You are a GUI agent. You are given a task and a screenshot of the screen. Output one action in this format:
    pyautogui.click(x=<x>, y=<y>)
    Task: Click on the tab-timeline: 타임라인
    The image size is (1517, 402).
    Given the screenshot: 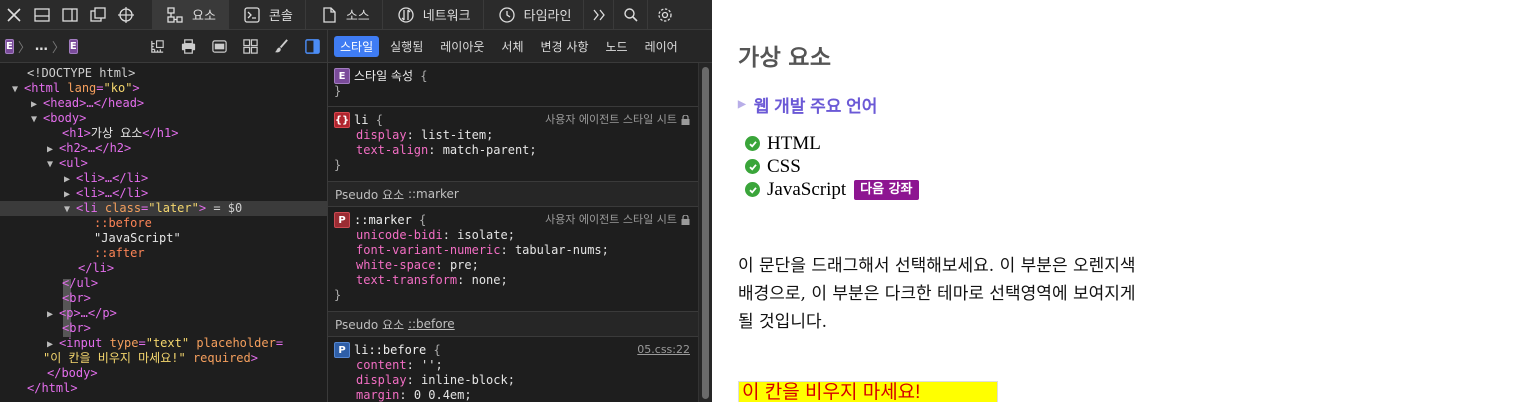 What is the action you would take?
    pyautogui.click(x=534, y=14)
    